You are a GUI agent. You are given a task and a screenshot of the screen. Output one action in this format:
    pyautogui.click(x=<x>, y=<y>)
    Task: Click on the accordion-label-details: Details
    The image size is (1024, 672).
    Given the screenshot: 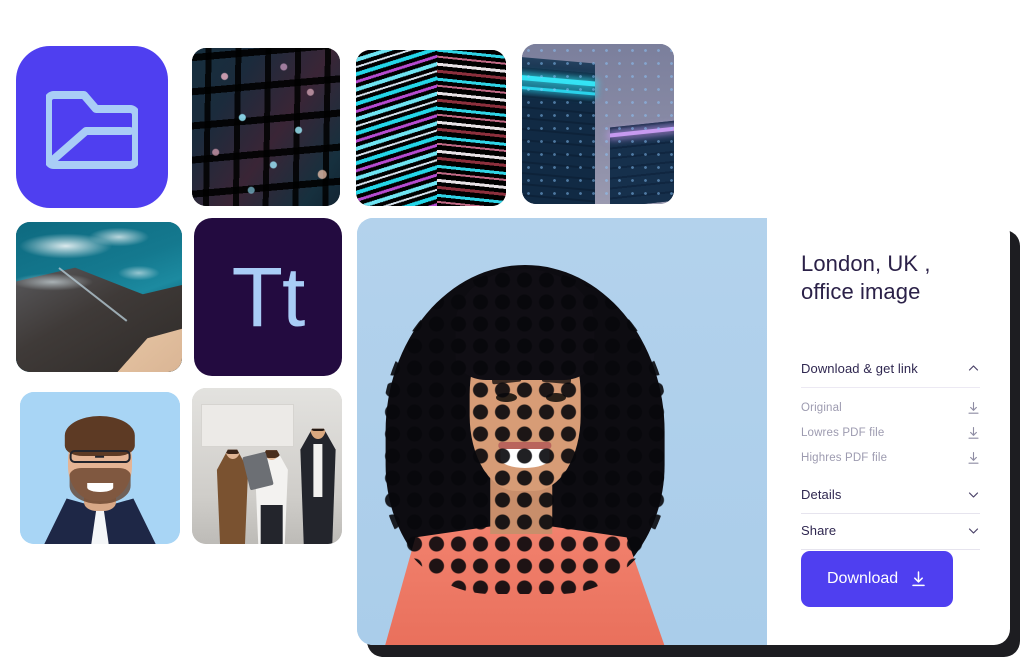 What is the action you would take?
    pyautogui.click(x=821, y=495)
    